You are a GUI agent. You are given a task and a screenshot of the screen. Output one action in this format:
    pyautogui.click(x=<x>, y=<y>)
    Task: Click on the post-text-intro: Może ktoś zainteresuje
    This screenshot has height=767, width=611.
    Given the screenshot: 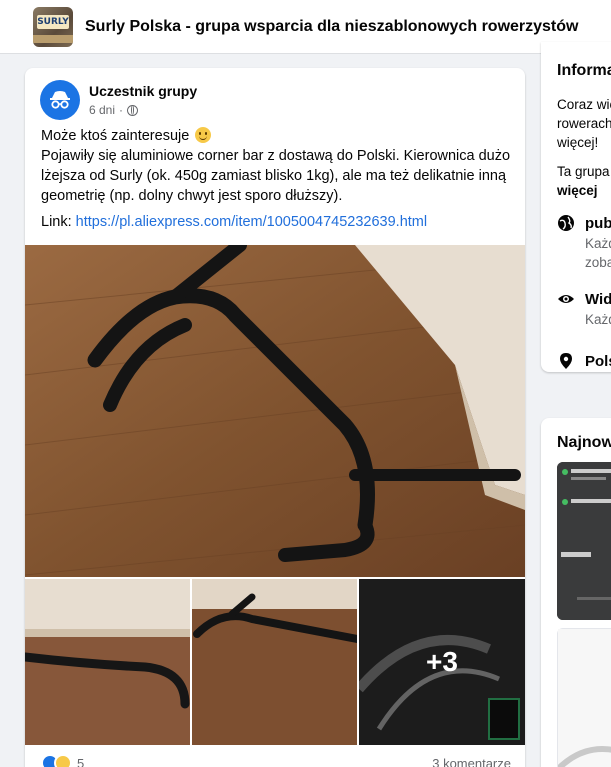 What is the action you would take?
    pyautogui.click(x=115, y=136)
    